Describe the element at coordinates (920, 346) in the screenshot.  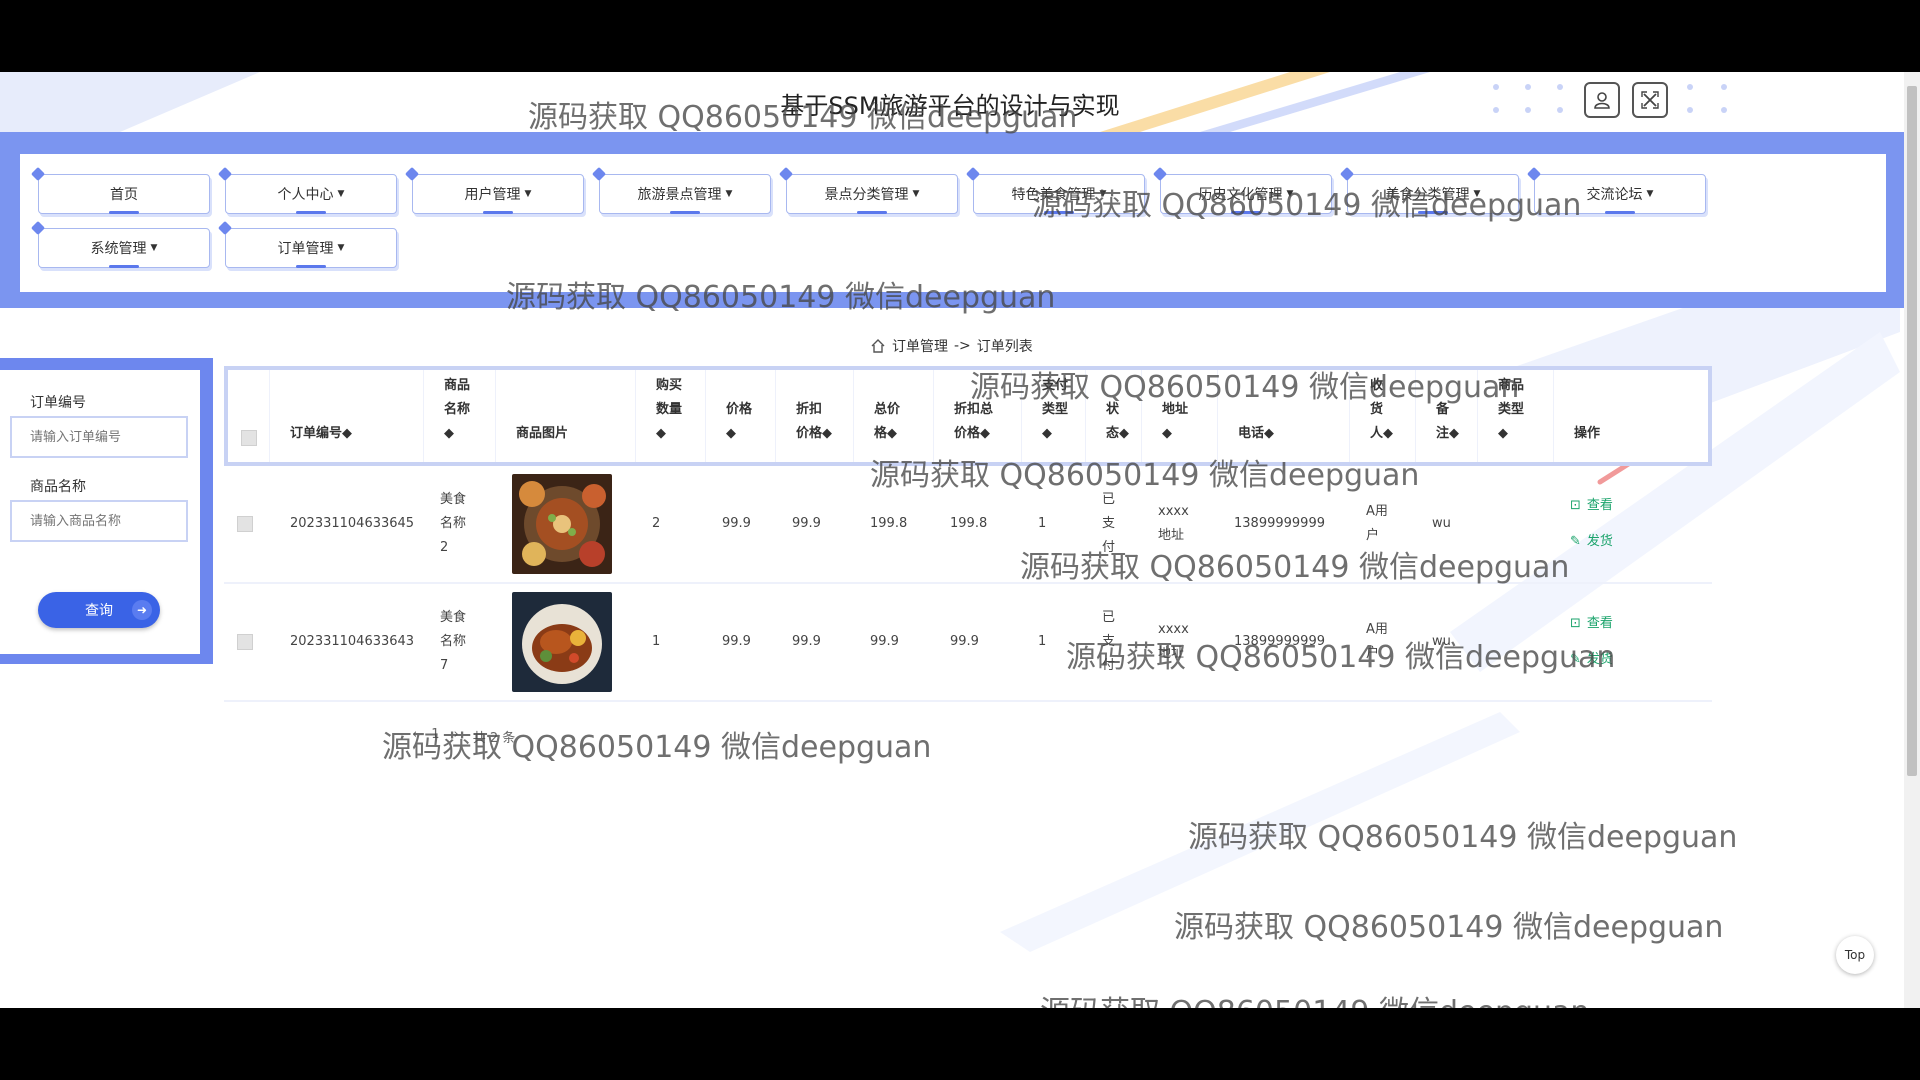
I see `breadcrumb-order-management: 订单管理` at that location.